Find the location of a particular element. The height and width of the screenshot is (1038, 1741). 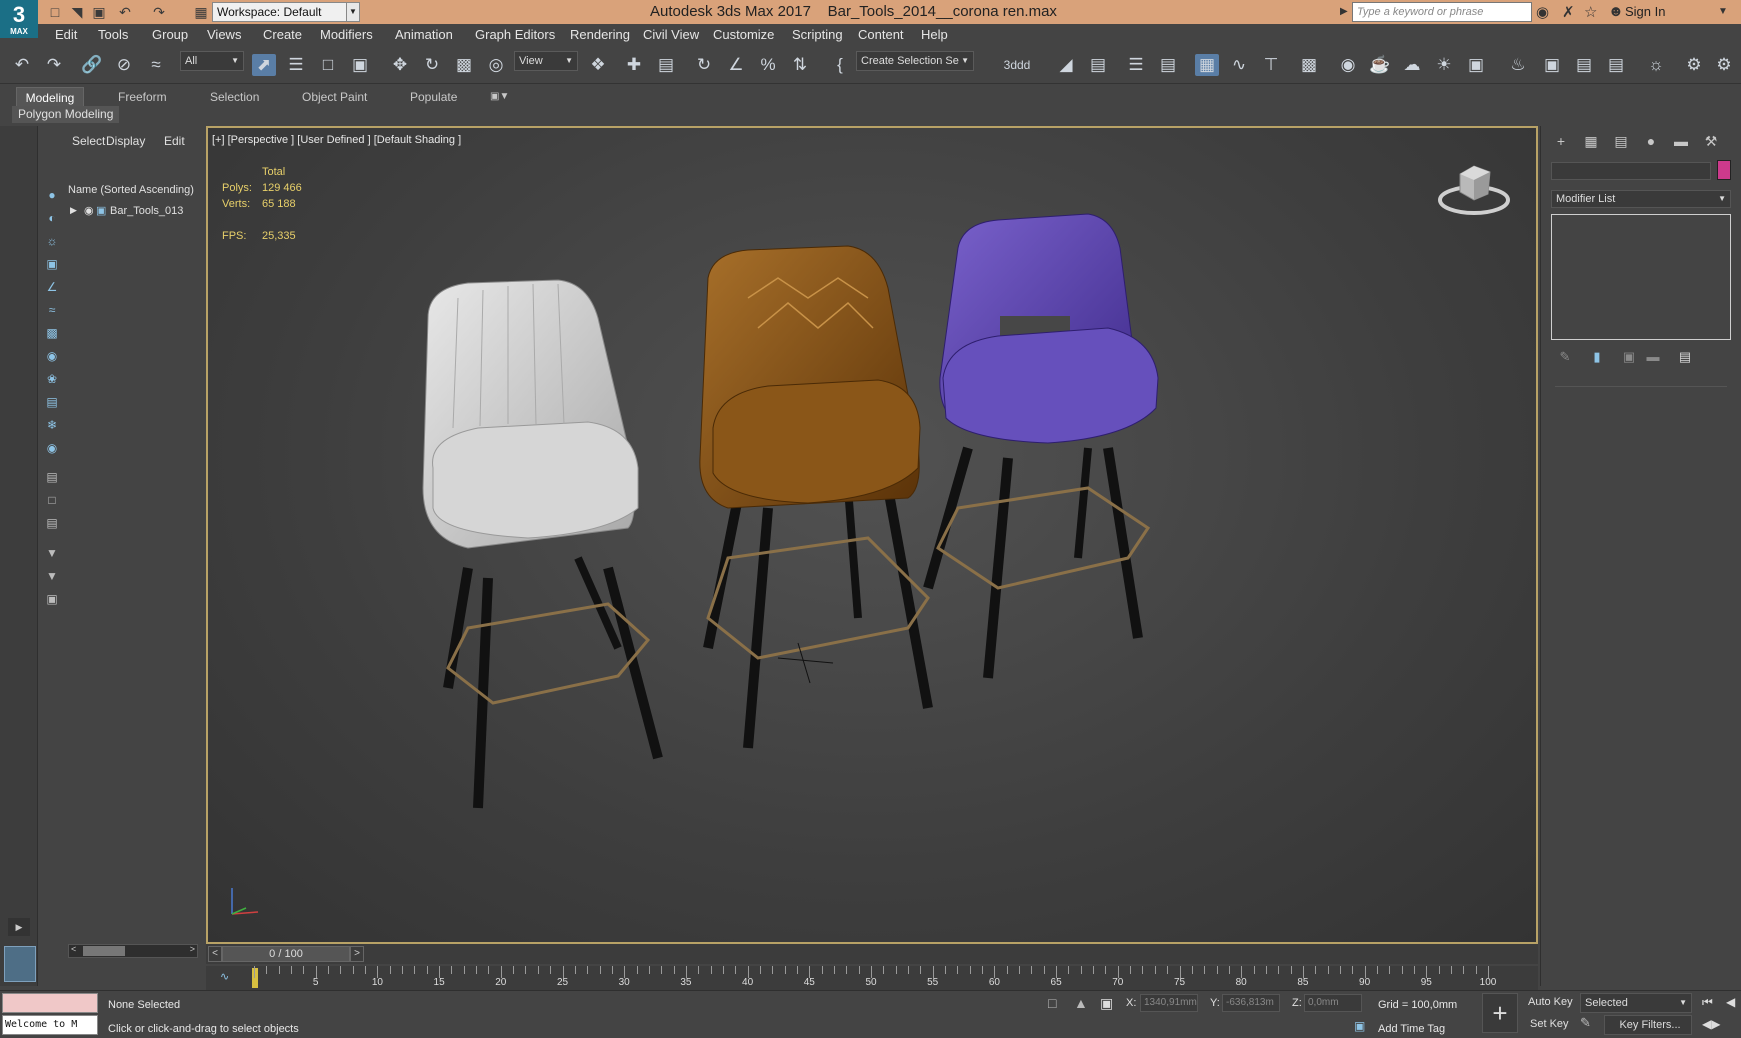

particles-filter-icon: ❄ is located at coordinates (52, 425).